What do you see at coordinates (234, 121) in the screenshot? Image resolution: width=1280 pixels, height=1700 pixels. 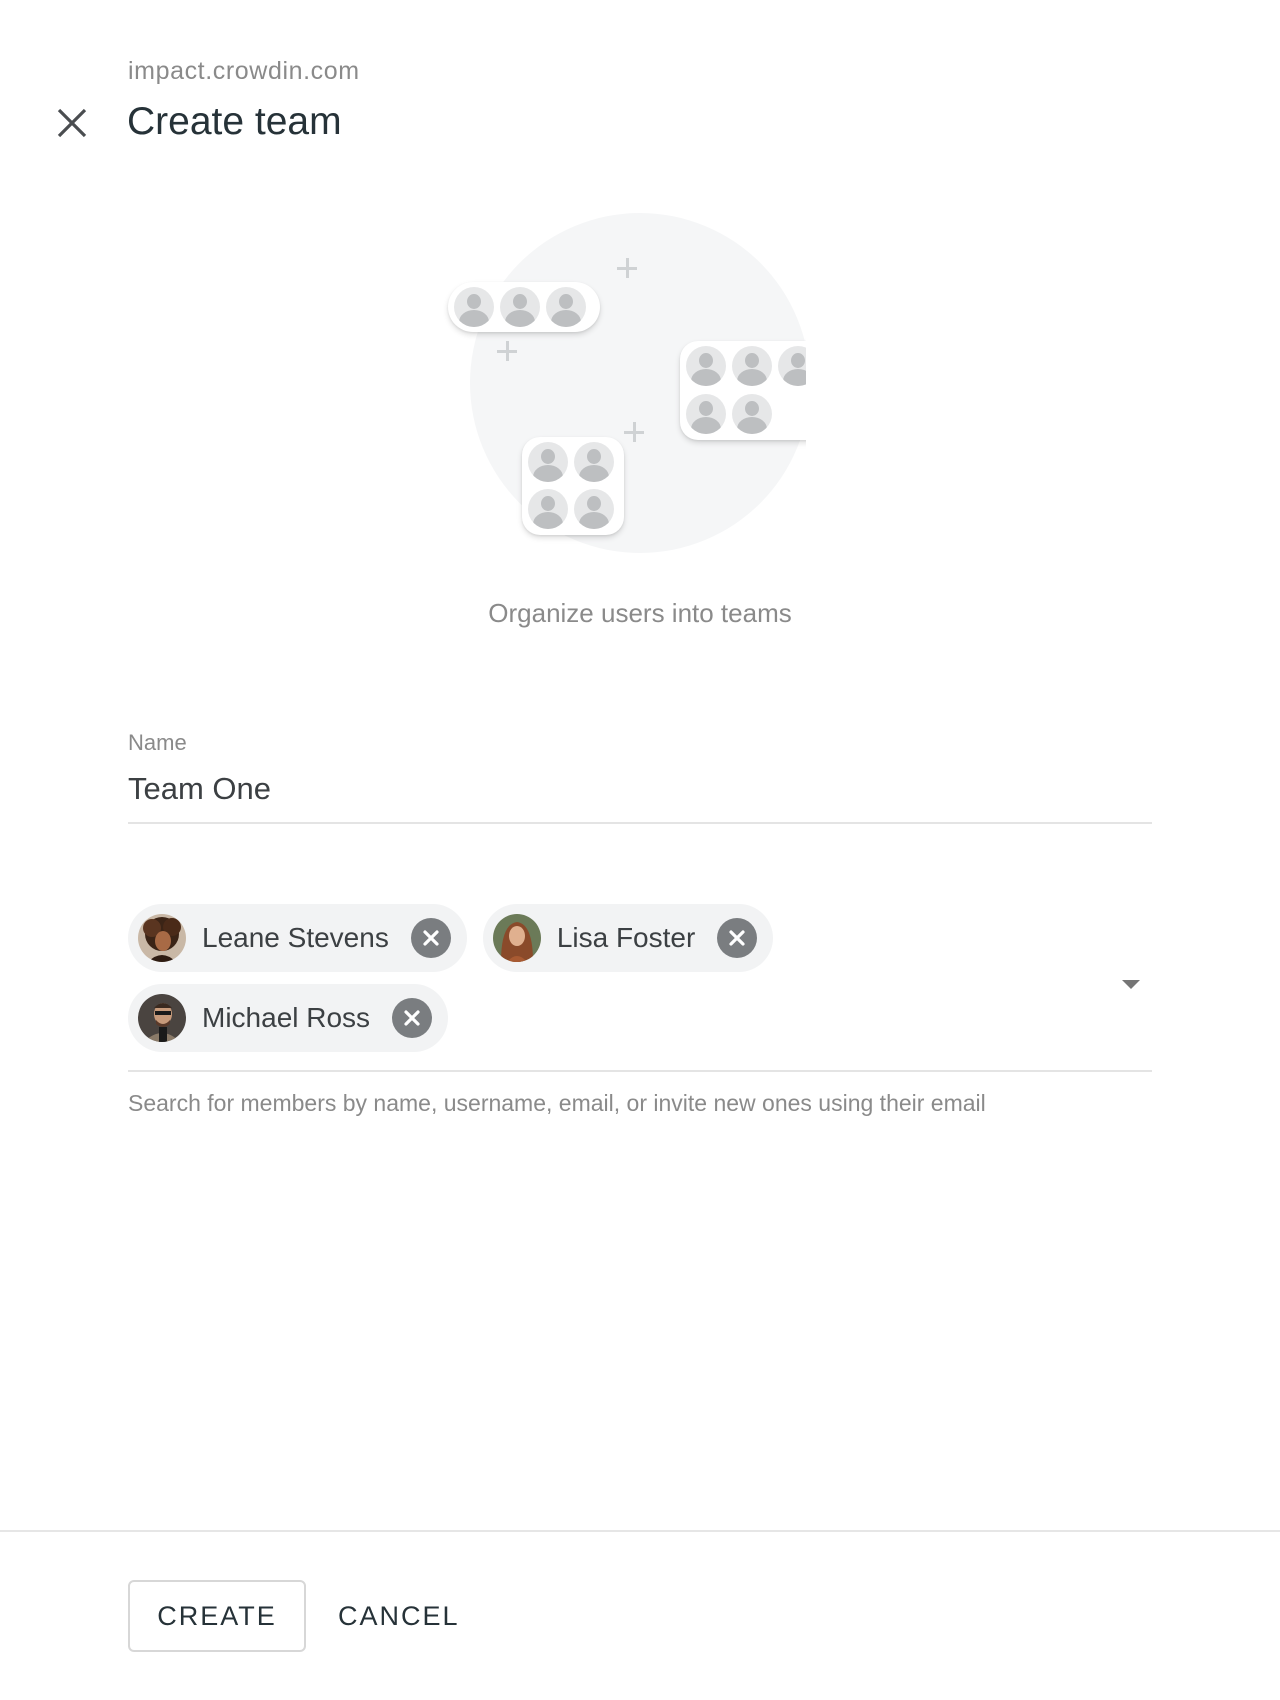 I see `page-title: Create team` at bounding box center [234, 121].